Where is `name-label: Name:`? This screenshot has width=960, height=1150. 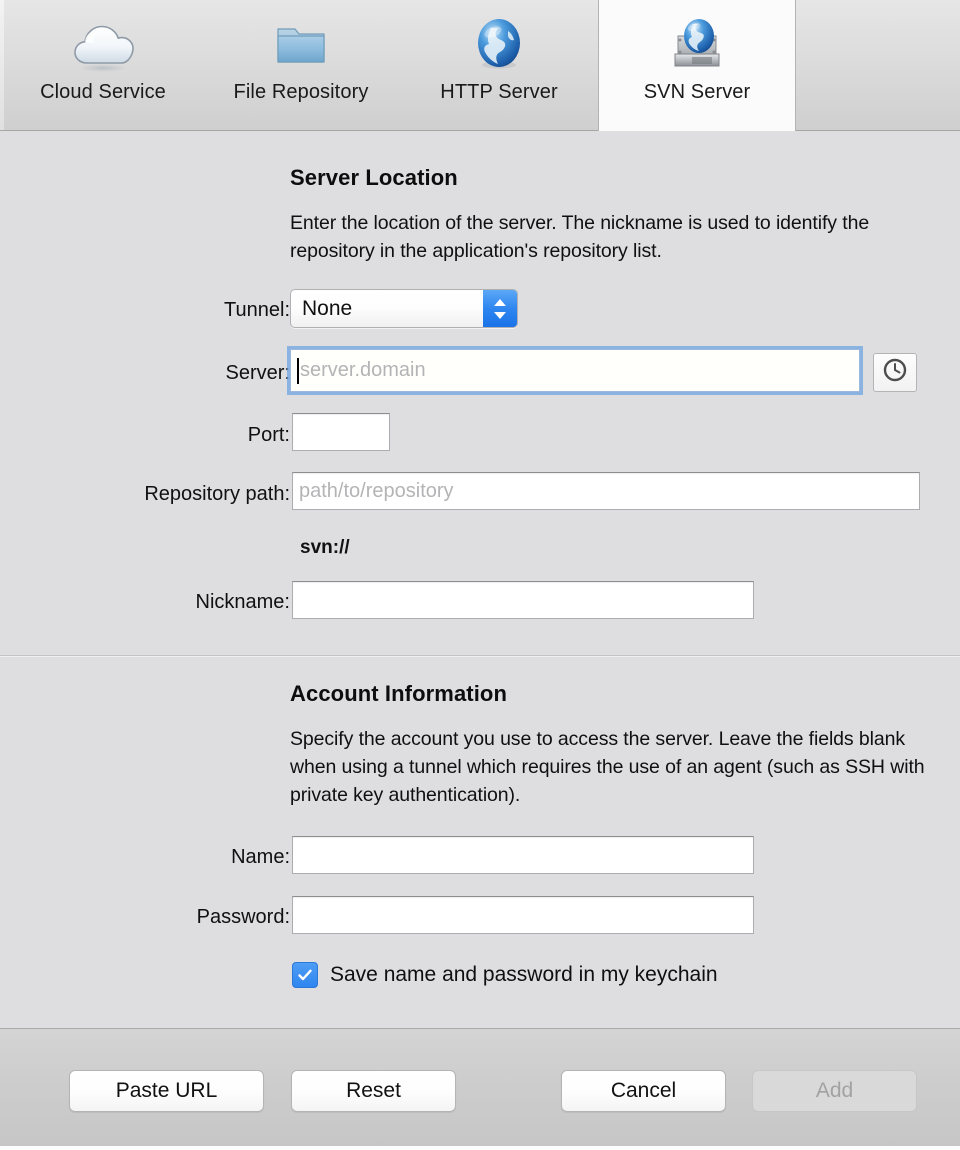 name-label: Name: is located at coordinates (260, 857).